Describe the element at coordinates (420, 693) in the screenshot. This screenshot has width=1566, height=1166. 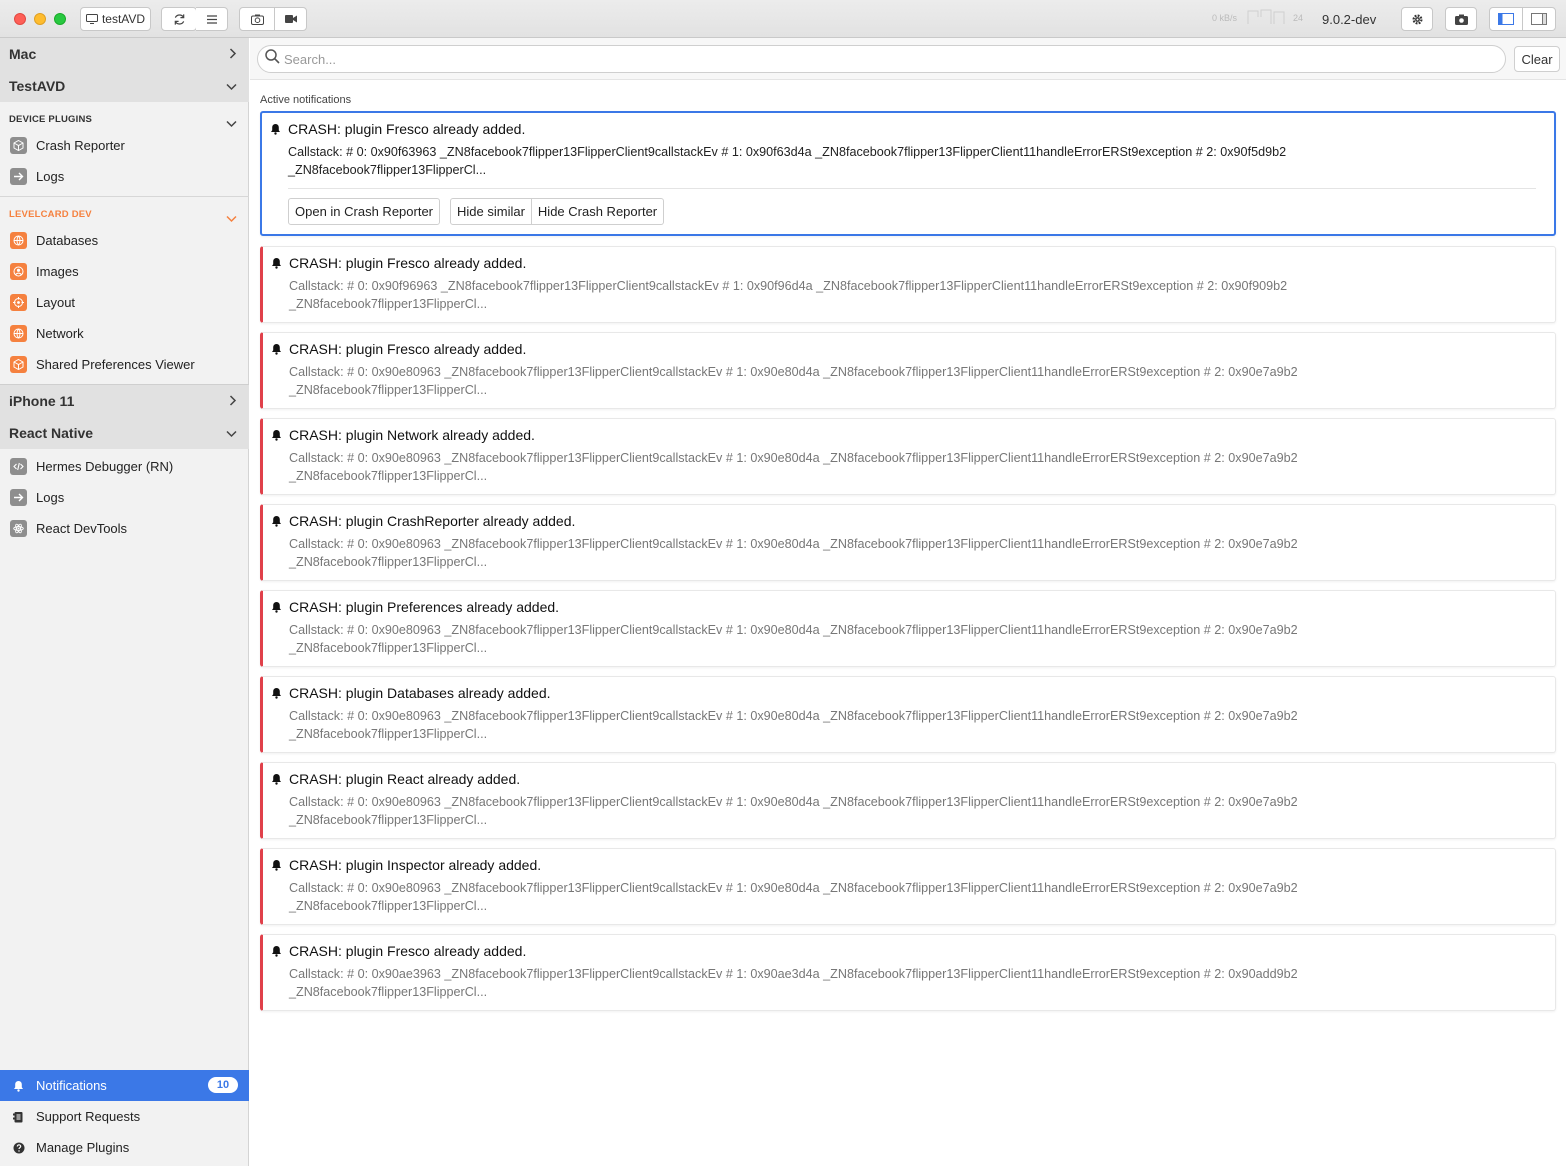
I see `notification-title: CRASH: plugin Databases already added.` at that location.